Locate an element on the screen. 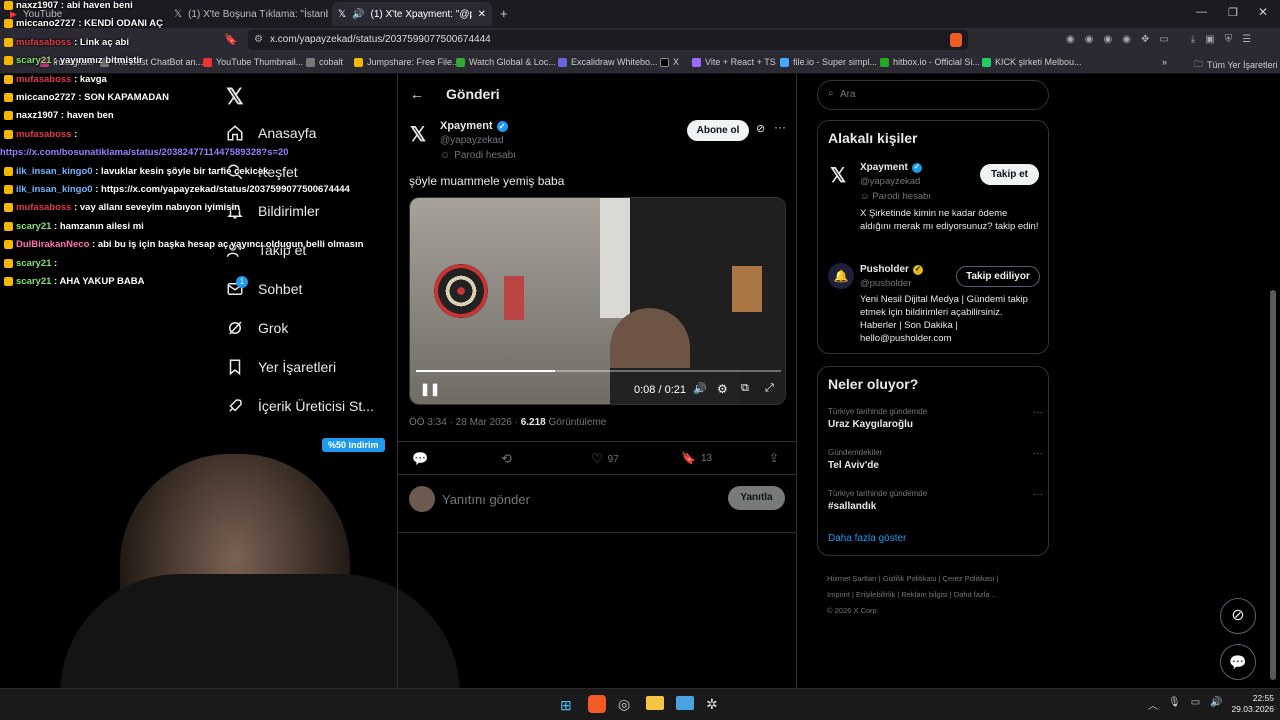 The height and width of the screenshot is (720, 1280). bookmark-item: Vite + React + TS is located at coordinates (734, 62).